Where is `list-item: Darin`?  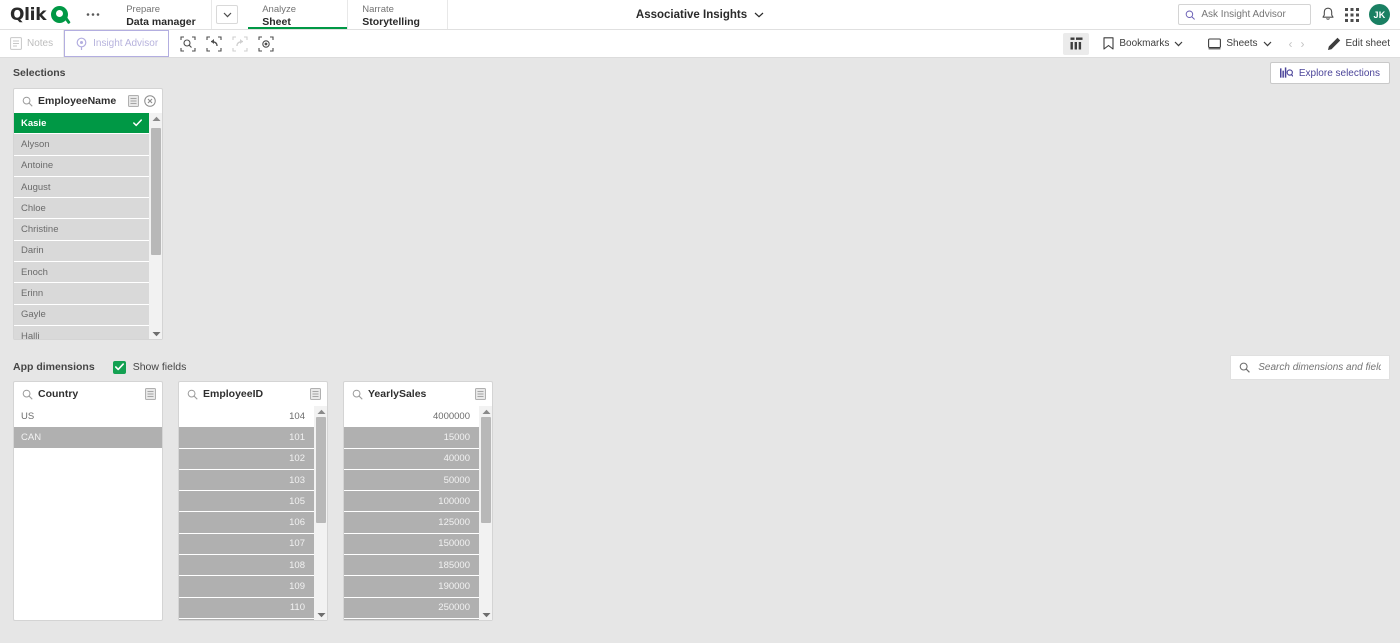
list-item: Darin is located at coordinates (81, 251).